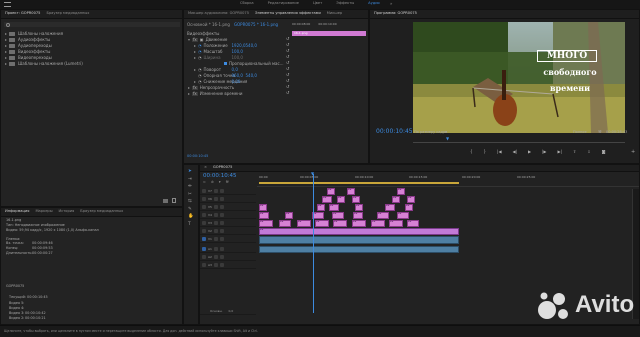 The image size is (640, 337). Describe the element at coordinates (391, 4) in the screenshot. I see `overflow-chevron-icon: »` at that location.